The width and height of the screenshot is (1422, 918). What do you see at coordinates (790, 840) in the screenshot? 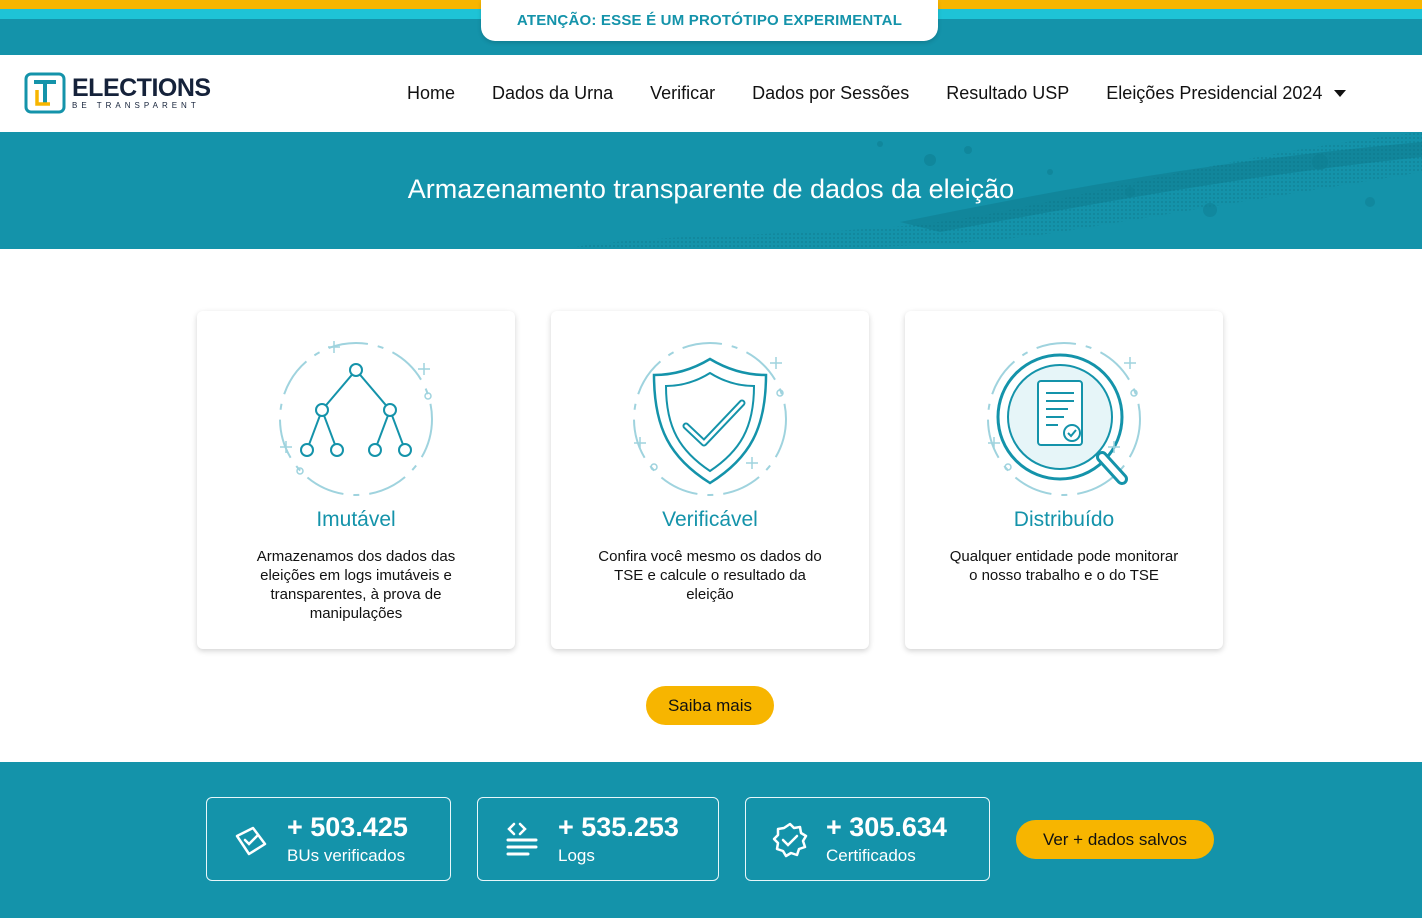
I see `badge-check-icon` at bounding box center [790, 840].